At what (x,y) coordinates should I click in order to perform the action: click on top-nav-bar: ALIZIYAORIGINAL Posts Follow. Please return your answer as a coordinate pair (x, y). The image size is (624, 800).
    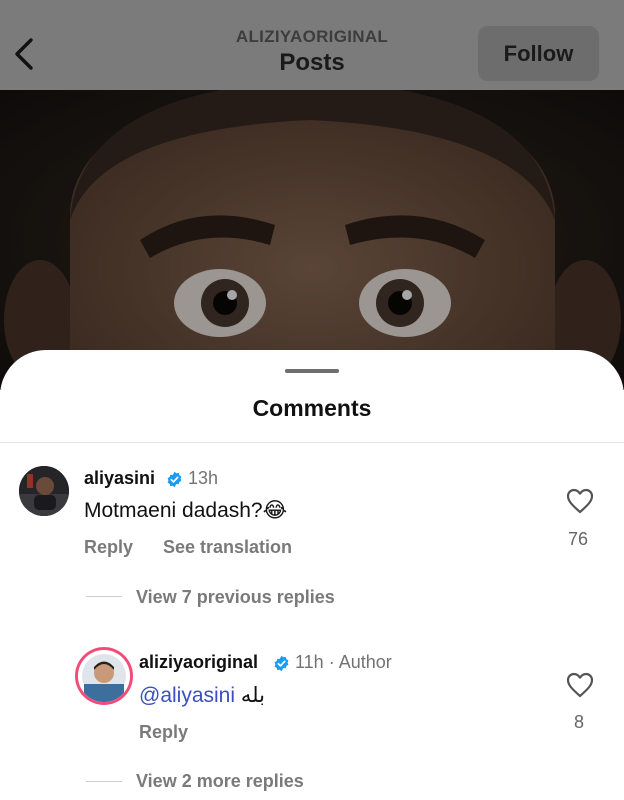
    Looking at the image, I should click on (312, 45).